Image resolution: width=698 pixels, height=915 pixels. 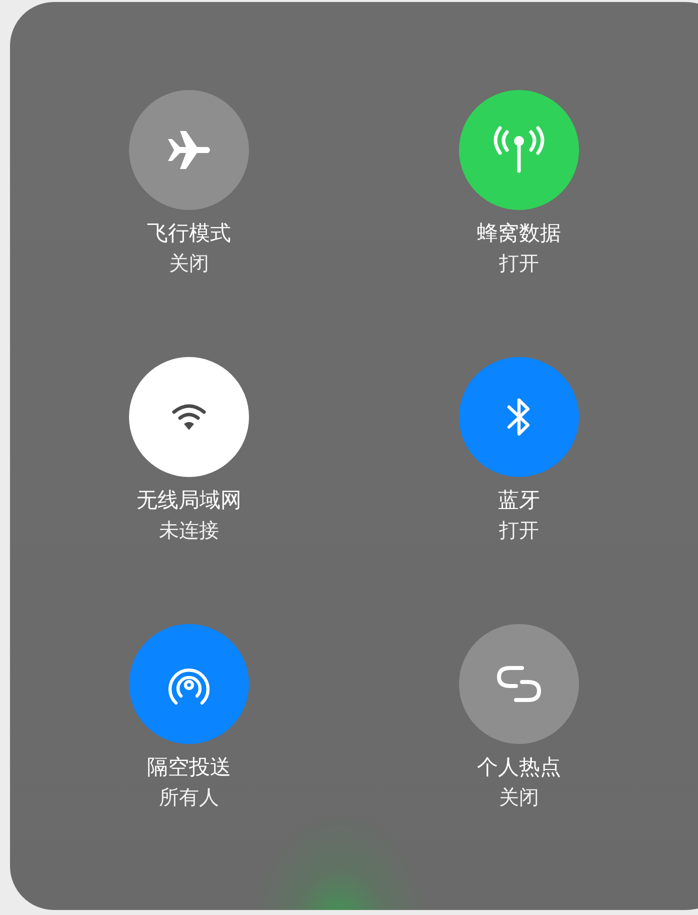 I want to click on toggle-status: 未连接, so click(x=189, y=530).